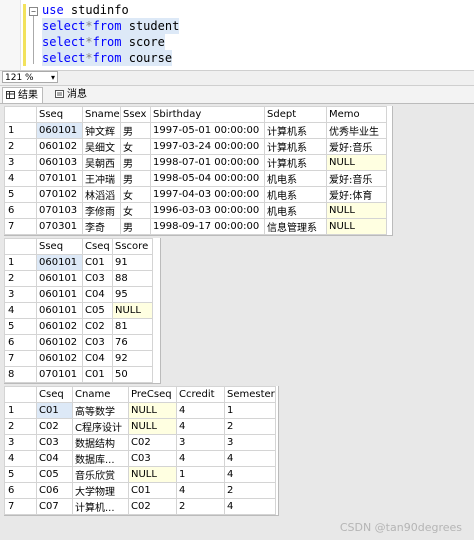 Image resolution: width=474 pixels, height=540 pixels. Describe the element at coordinates (85, 10) in the screenshot. I see `editor-line-1: use studinfo` at that location.